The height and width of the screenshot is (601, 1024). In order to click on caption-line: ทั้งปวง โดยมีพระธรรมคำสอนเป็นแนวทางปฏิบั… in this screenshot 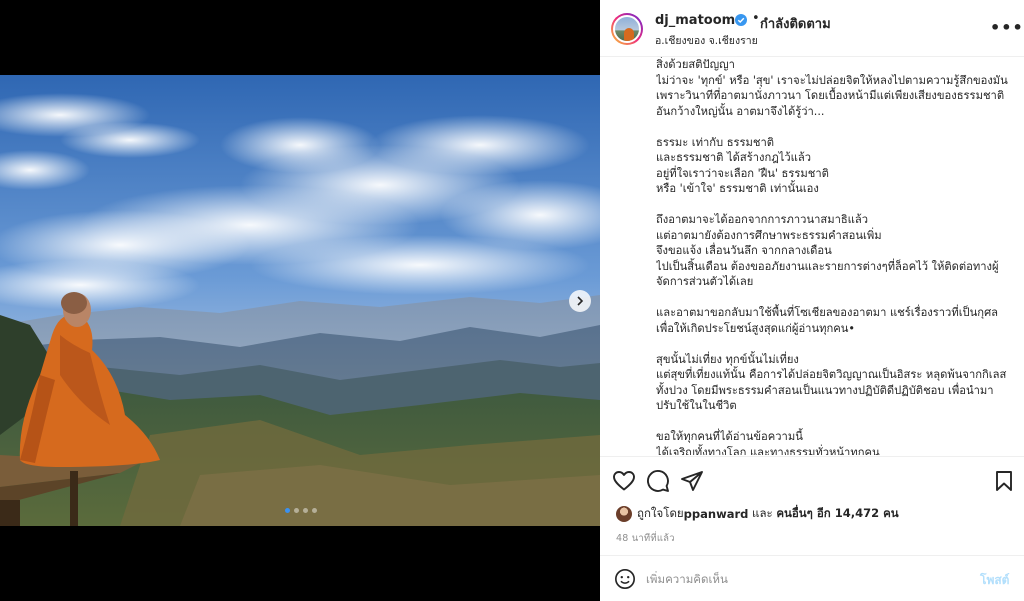, I will do `click(825, 390)`.